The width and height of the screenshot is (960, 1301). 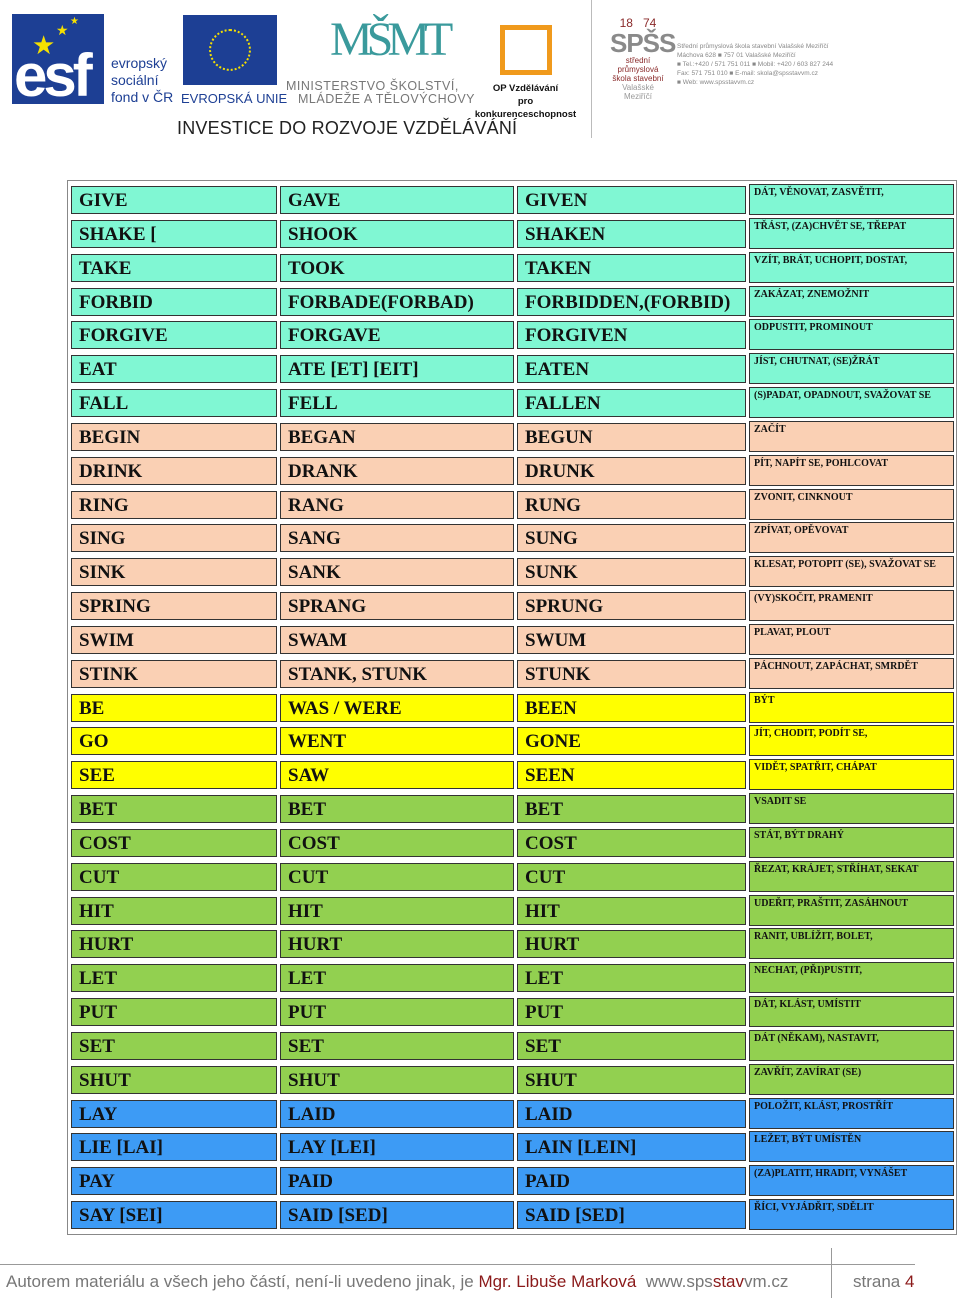 I want to click on meaning-cell: UDEŘIT, PRAŠTIT, ZASÁHNOUT, so click(x=851, y=910).